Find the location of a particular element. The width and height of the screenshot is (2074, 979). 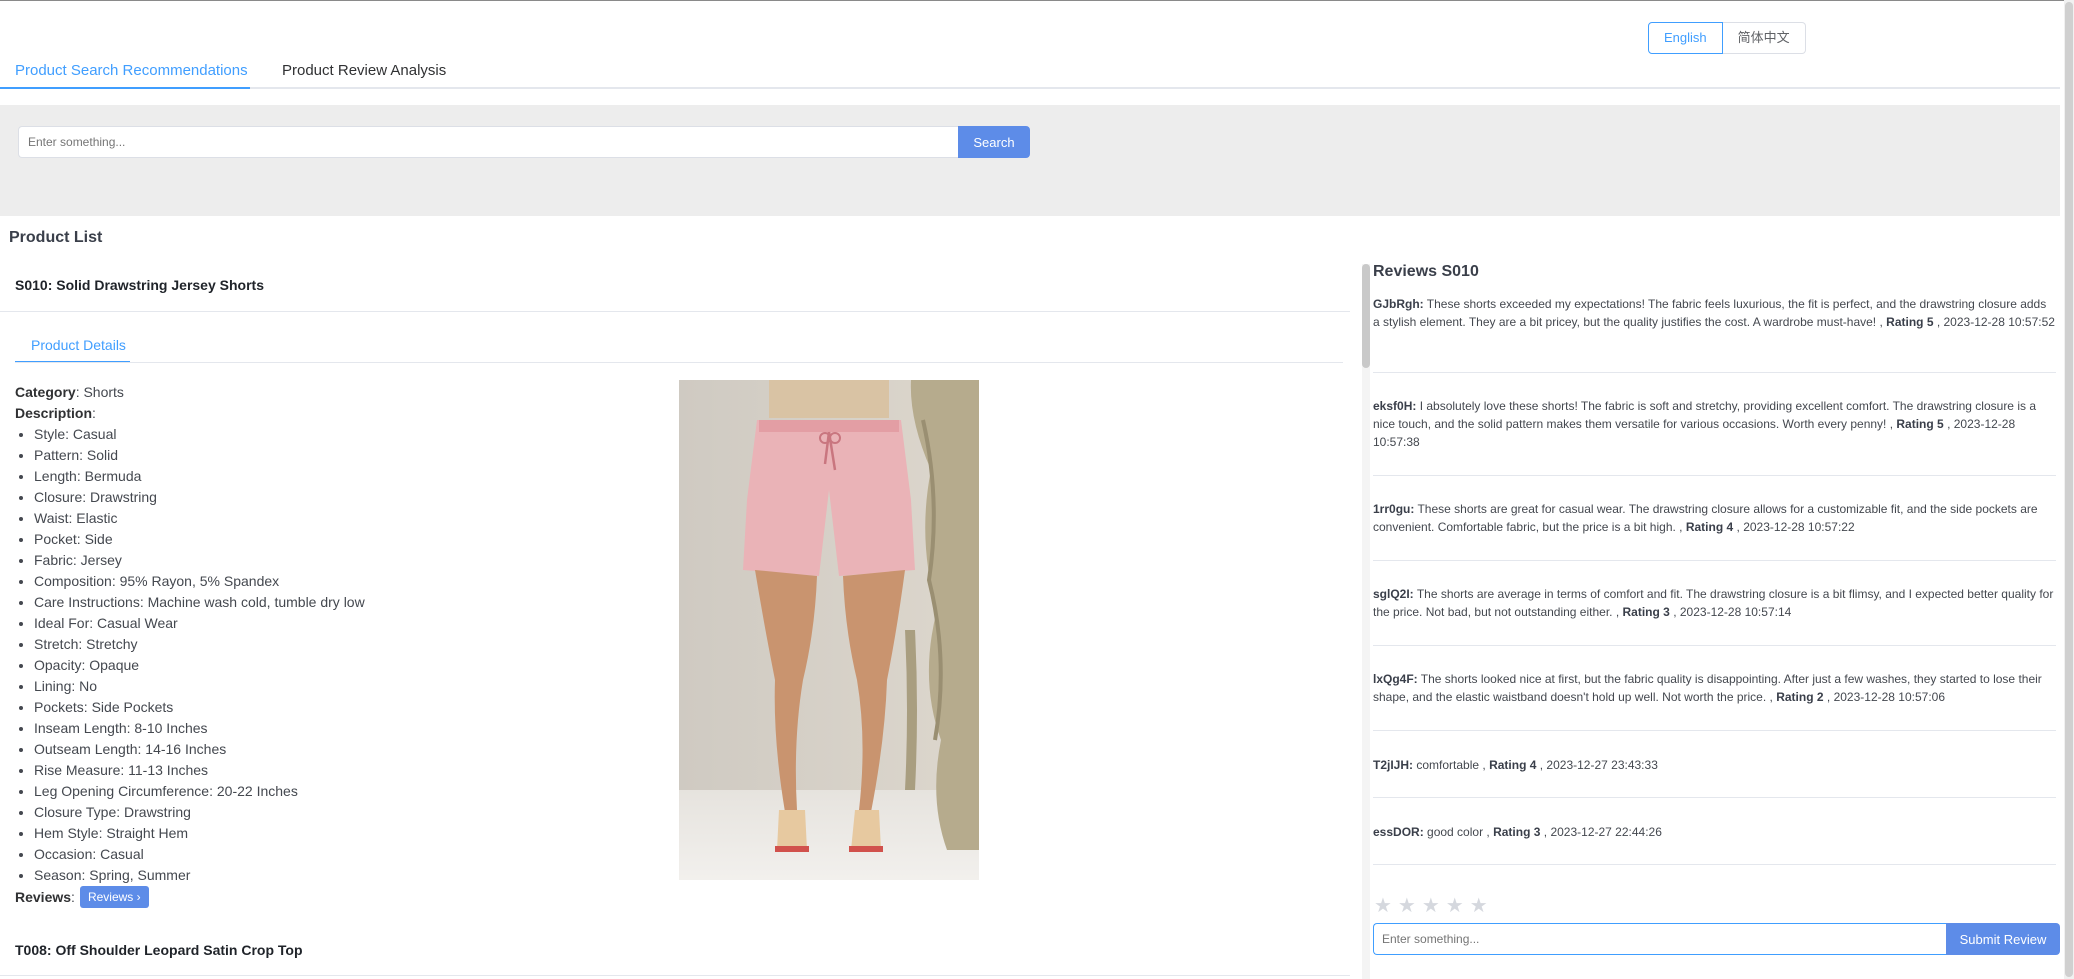

list-item: Ideal For: Casual Wear is located at coordinates (199, 623).